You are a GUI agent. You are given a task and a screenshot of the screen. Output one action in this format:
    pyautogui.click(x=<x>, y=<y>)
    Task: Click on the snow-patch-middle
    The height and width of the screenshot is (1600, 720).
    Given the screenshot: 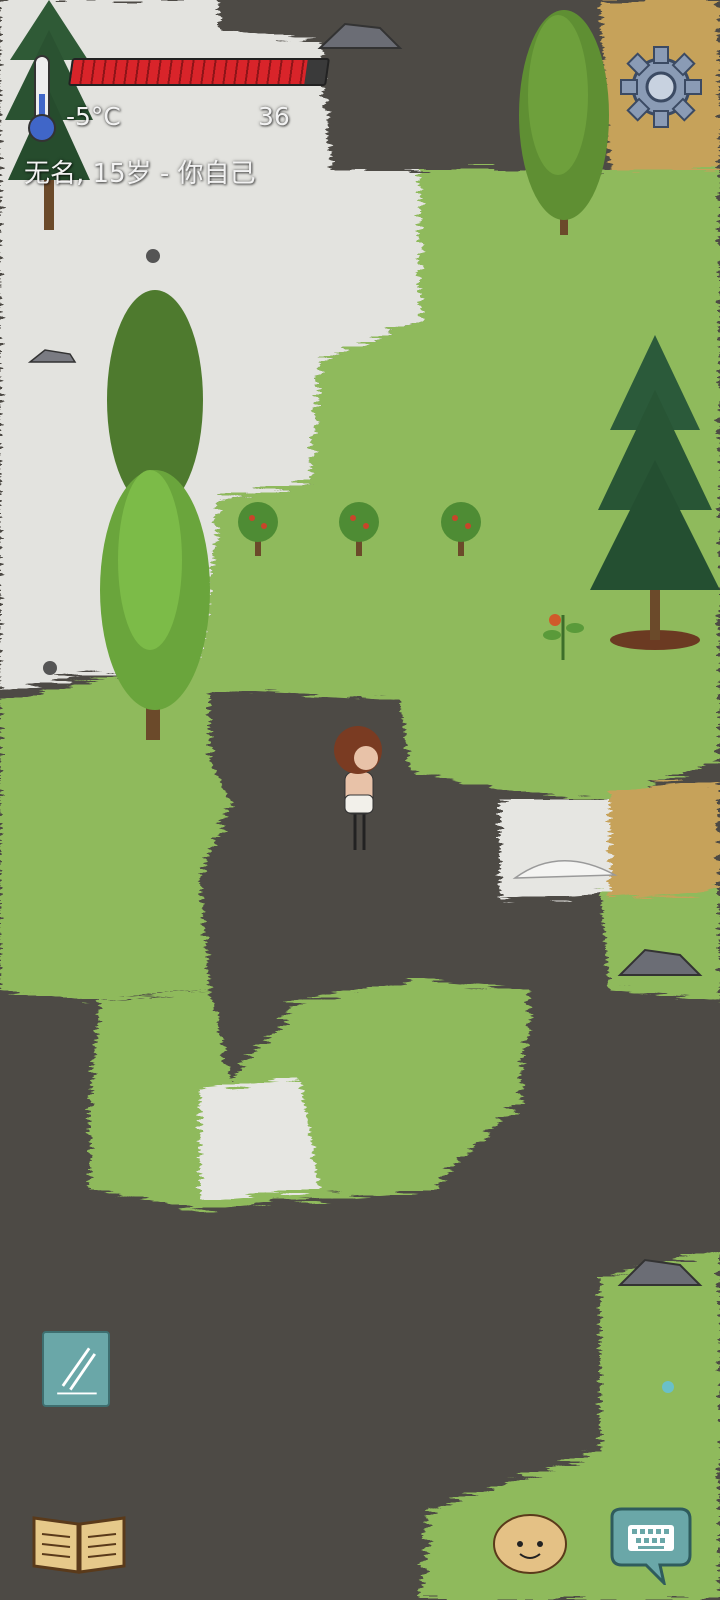 What is the action you would take?
    pyautogui.click(x=260, y=1140)
    